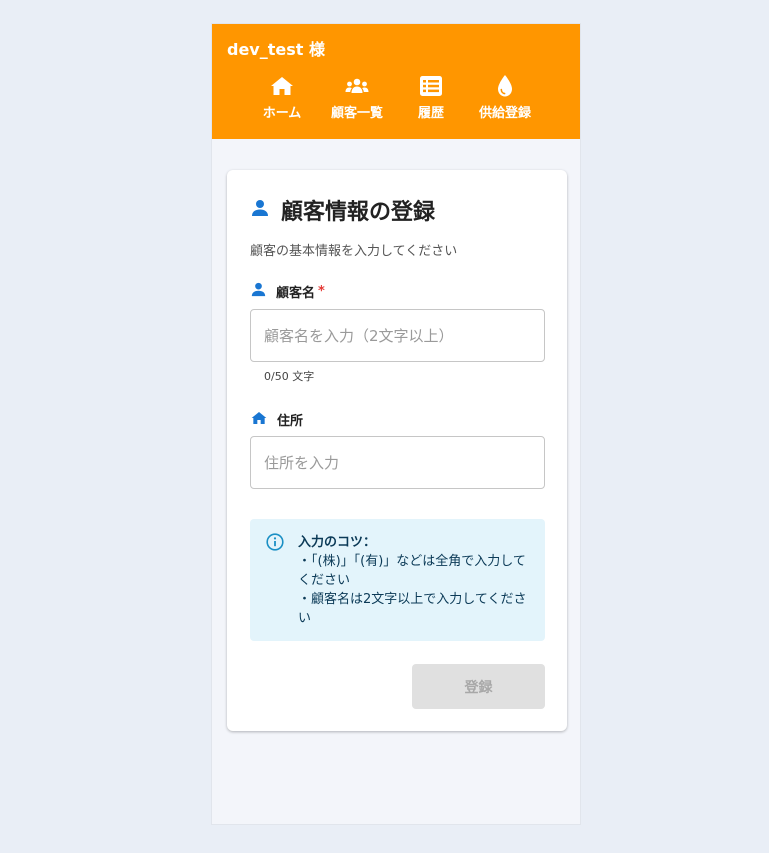 Image resolution: width=769 pixels, height=853 pixels. What do you see at coordinates (337, 542) in the screenshot?
I see `tips-heading: 入力のコツ：` at bounding box center [337, 542].